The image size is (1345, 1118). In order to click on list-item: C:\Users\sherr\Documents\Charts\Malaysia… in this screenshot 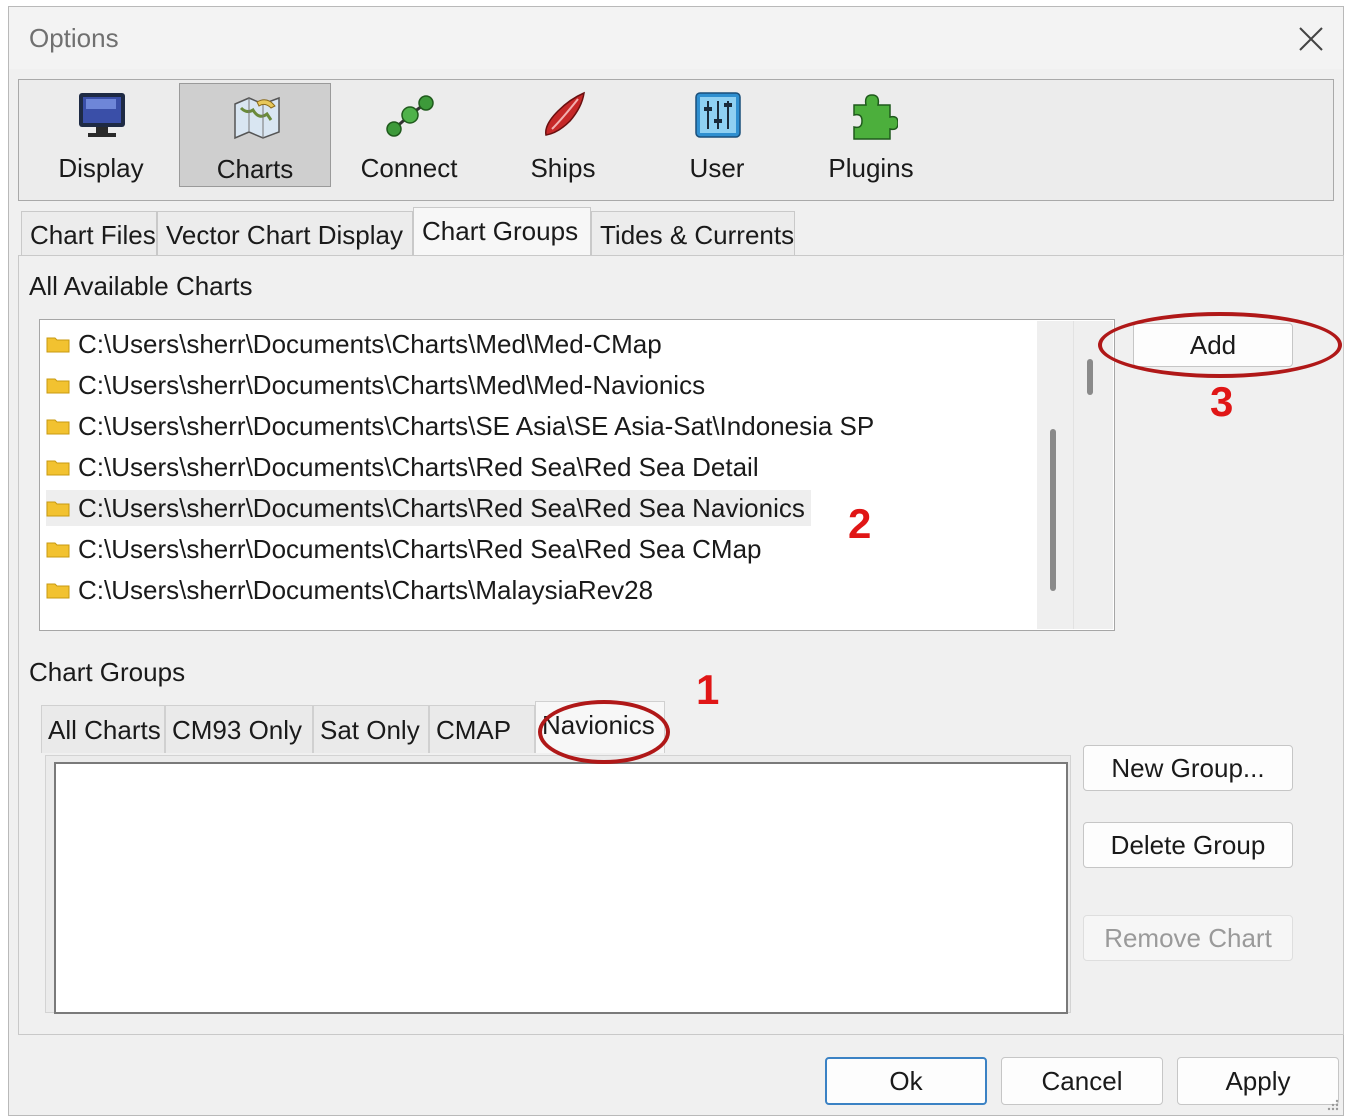, I will do `click(352, 590)`.